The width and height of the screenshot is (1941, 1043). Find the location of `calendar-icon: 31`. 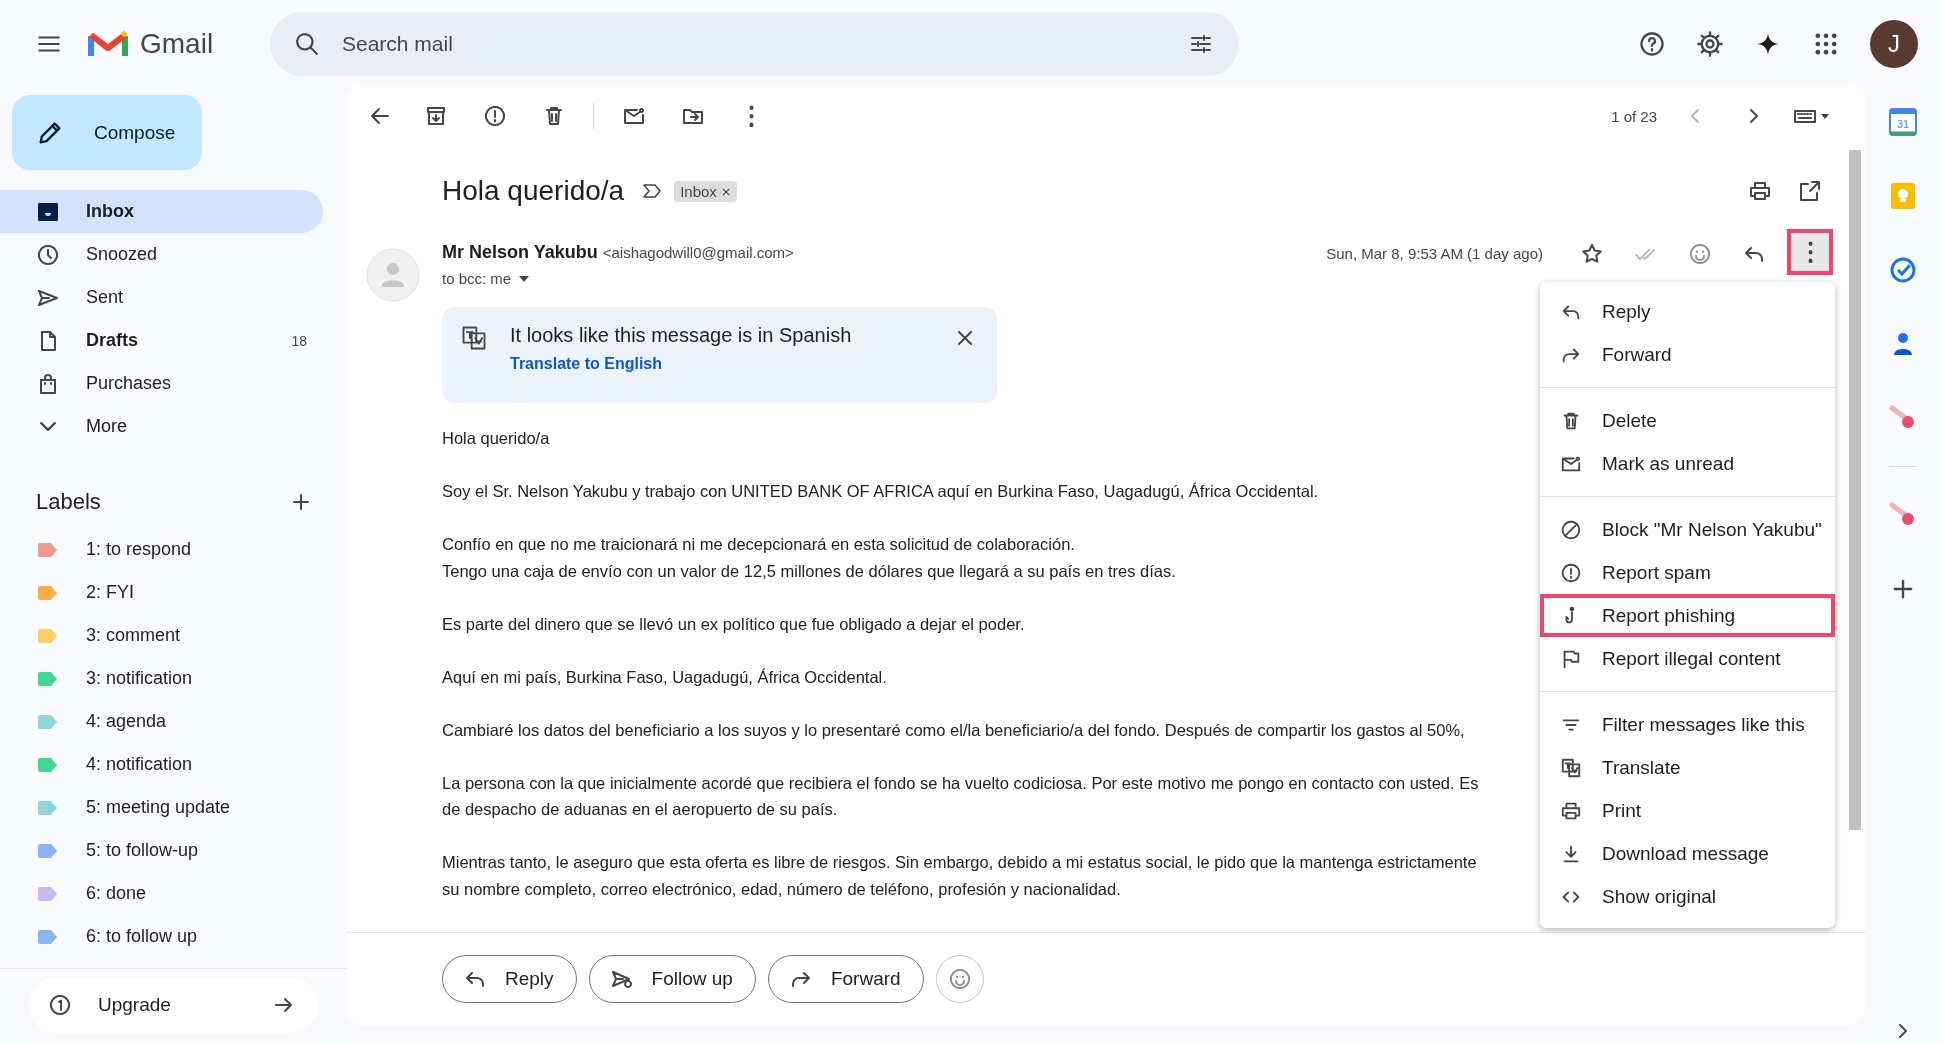

calendar-icon: 31 is located at coordinates (1903, 122).